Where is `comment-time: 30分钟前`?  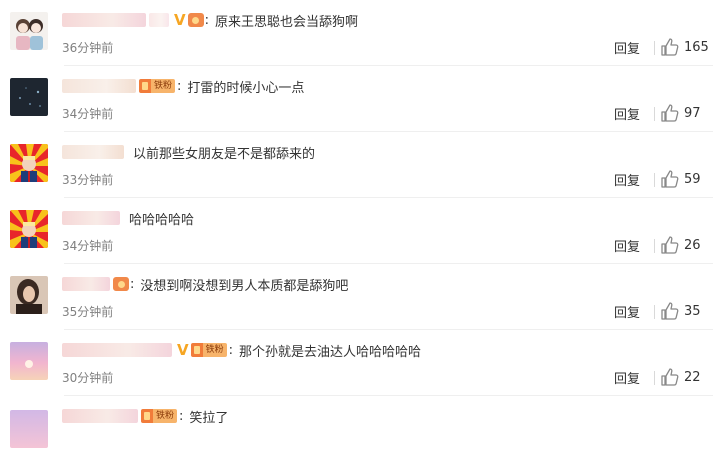 comment-time: 30分钟前 is located at coordinates (88, 378).